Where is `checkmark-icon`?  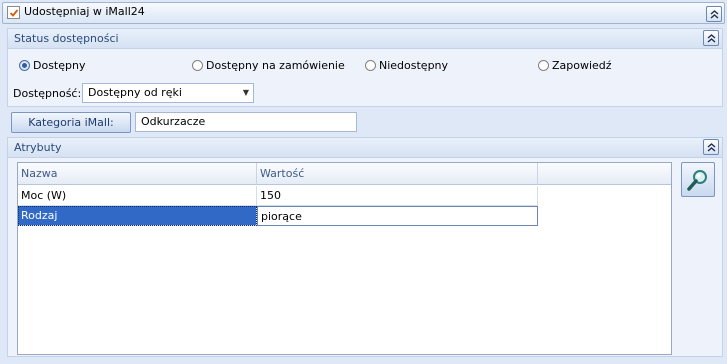 checkmark-icon is located at coordinates (13, 12).